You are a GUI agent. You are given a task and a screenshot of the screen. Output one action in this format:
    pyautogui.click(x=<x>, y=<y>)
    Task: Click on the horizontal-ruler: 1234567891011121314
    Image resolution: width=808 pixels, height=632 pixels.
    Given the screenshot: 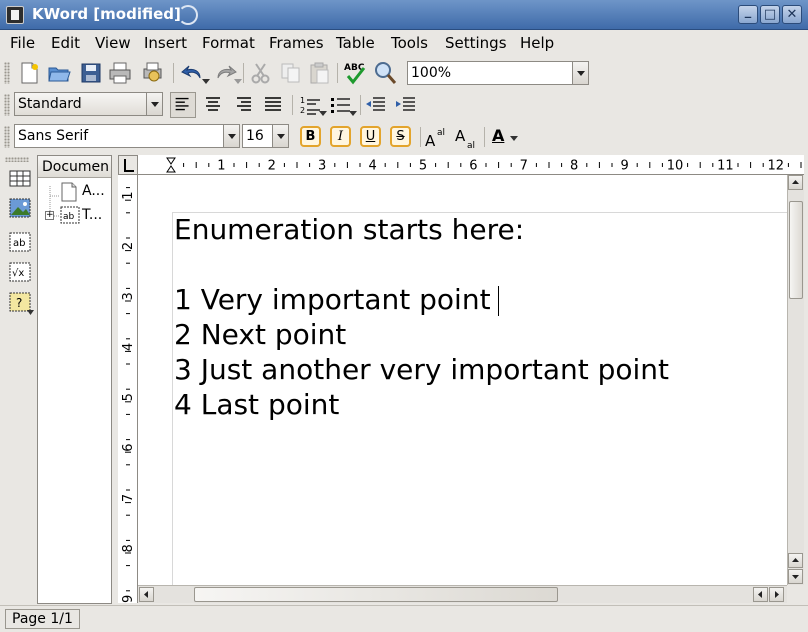 What is the action you would take?
    pyautogui.click(x=471, y=165)
    